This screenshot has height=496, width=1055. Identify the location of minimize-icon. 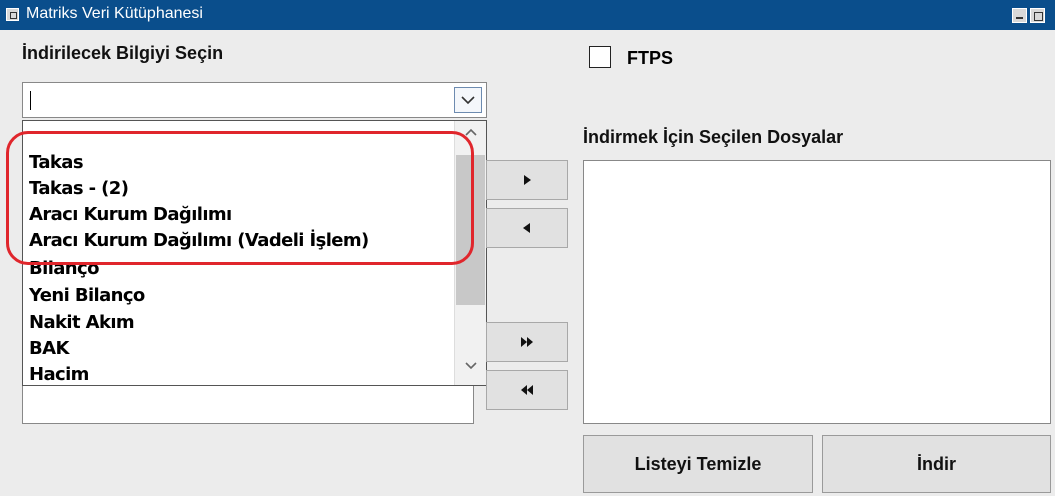
(1019, 15).